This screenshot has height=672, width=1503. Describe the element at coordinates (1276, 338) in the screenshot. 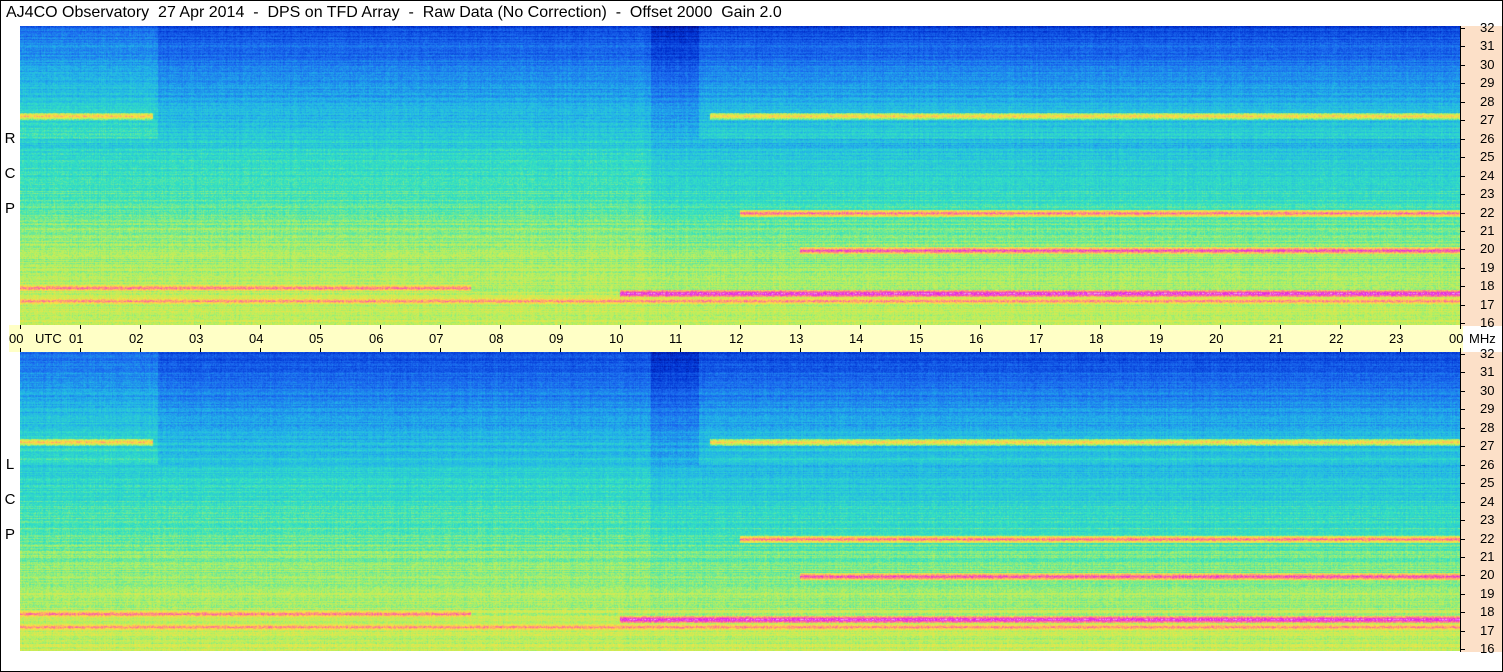

I see `time-tick-label: 21` at that location.